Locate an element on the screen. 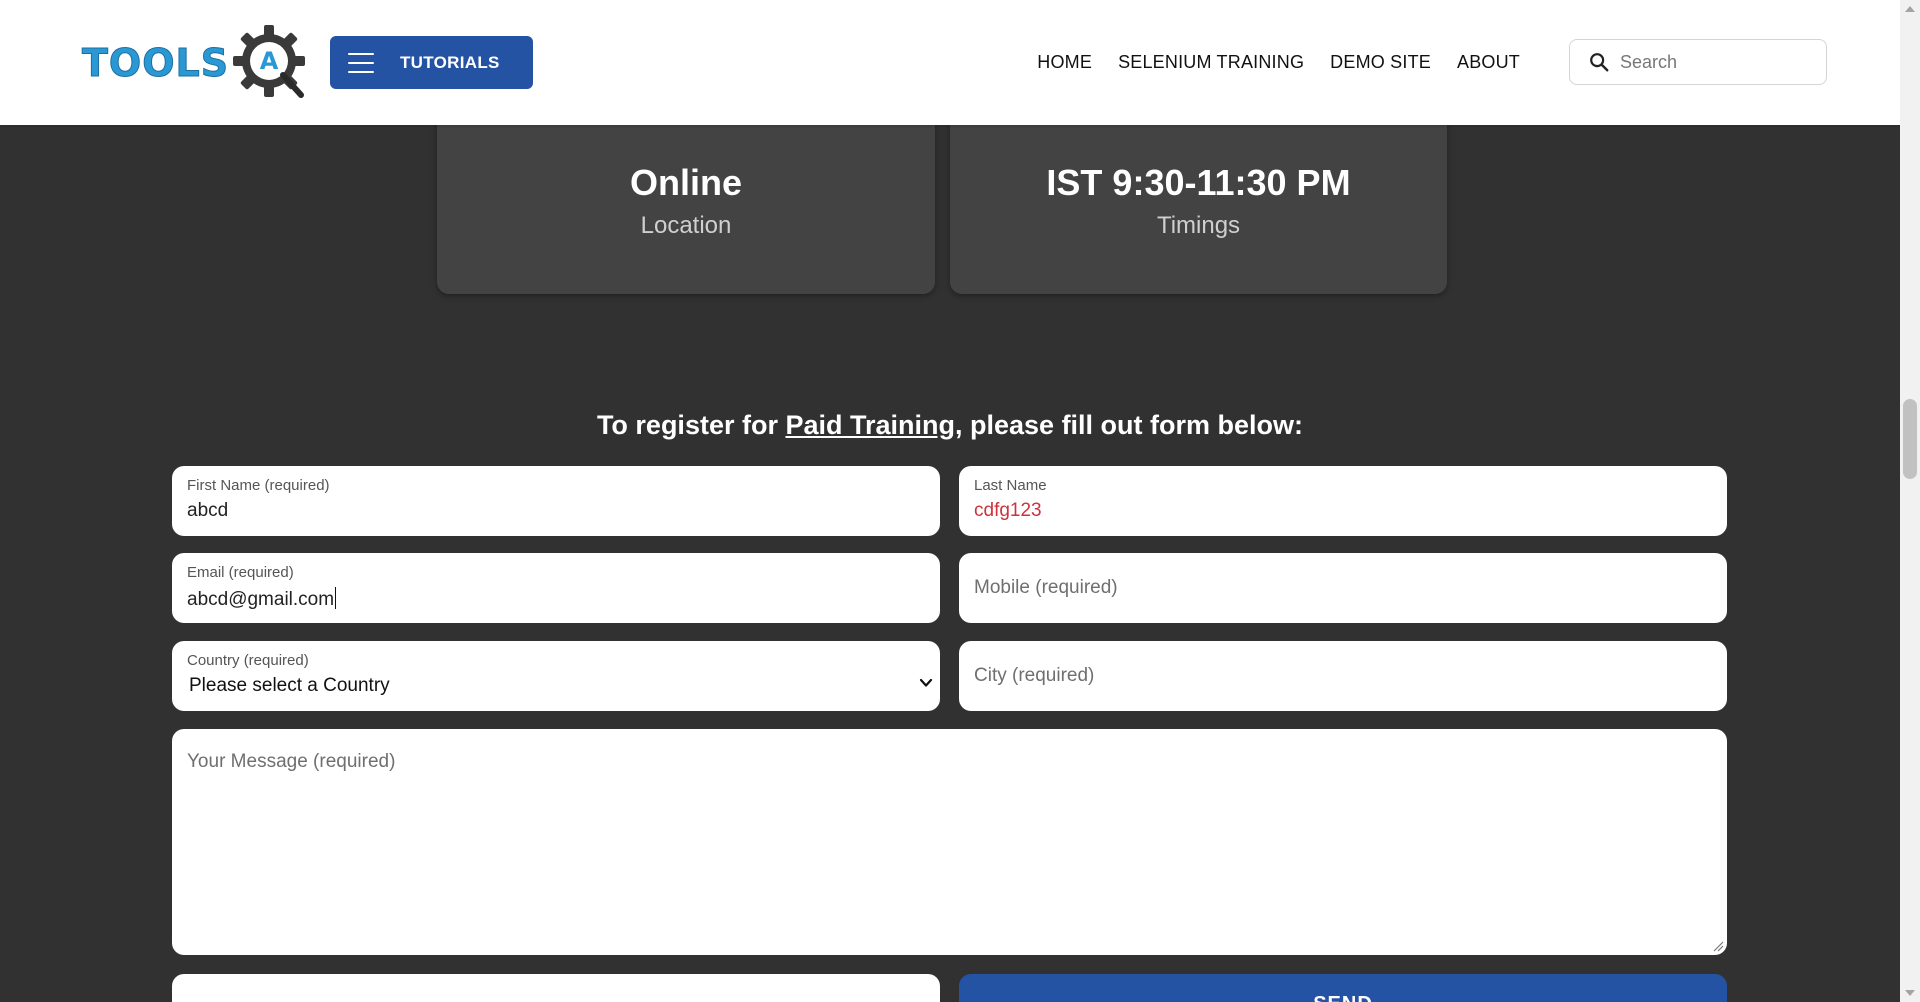 The width and height of the screenshot is (1920, 1002). last-name-label: Last Name is located at coordinates (1010, 485).